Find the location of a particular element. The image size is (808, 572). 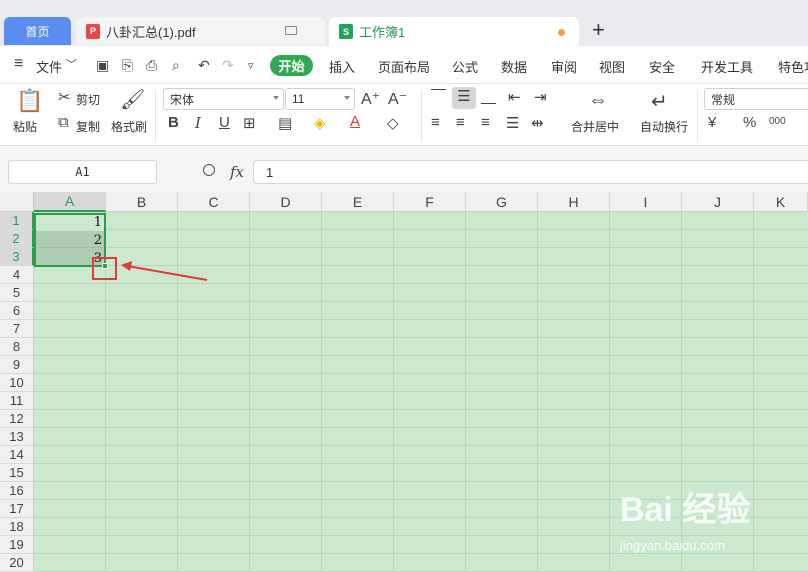

name-box: A1 is located at coordinates (82, 172).